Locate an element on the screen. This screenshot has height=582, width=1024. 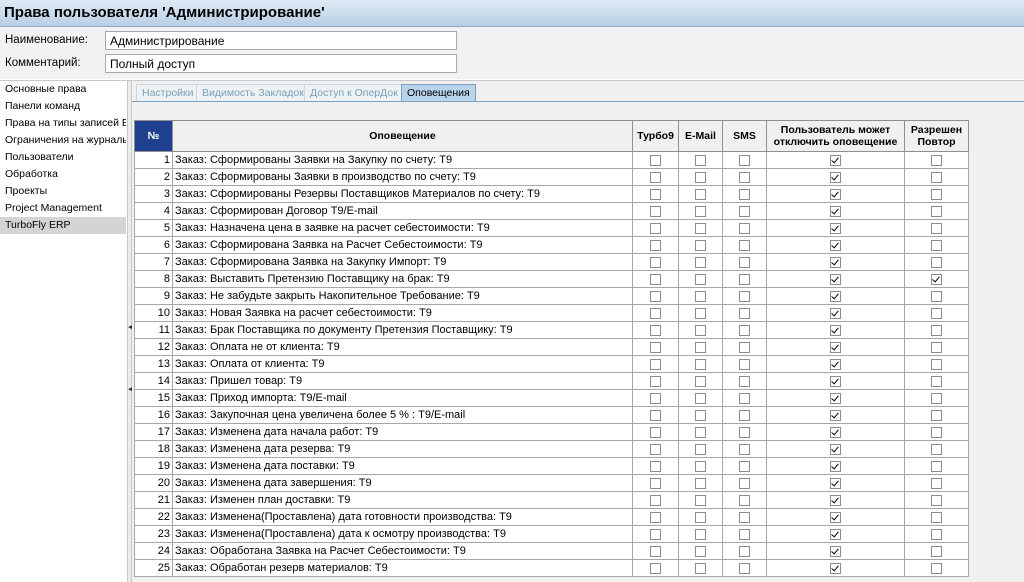
header-num: № is located at coordinates (153, 136).